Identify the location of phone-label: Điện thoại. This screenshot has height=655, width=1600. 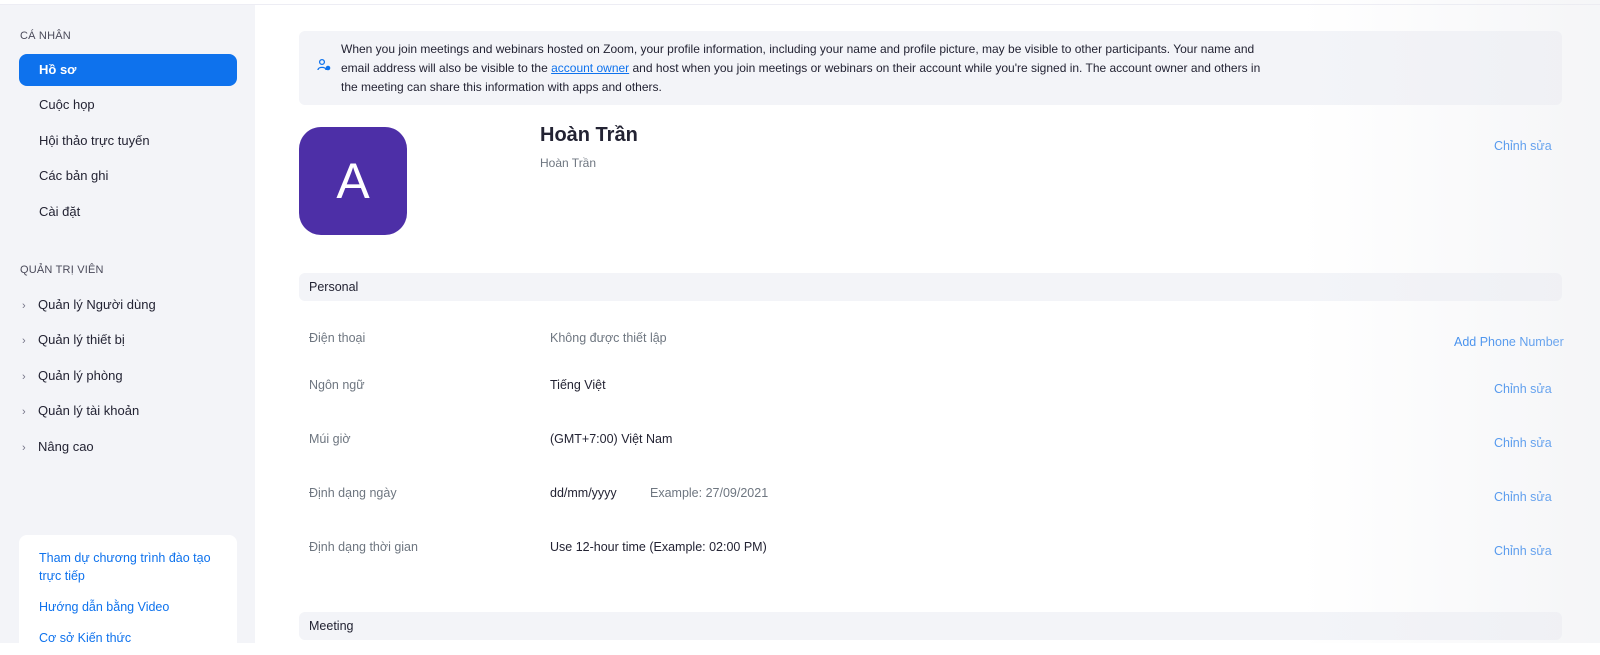
(337, 338).